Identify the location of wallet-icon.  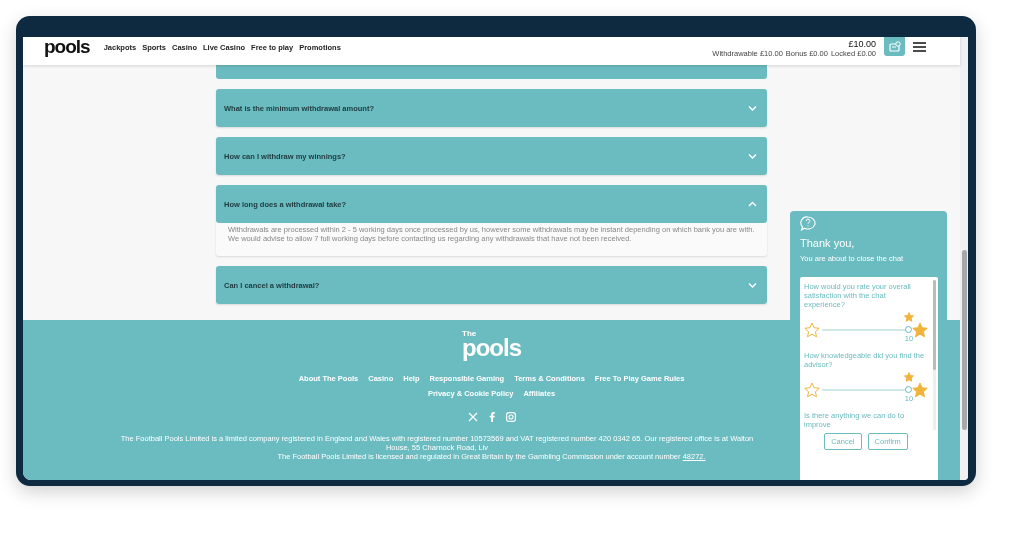
(894, 46).